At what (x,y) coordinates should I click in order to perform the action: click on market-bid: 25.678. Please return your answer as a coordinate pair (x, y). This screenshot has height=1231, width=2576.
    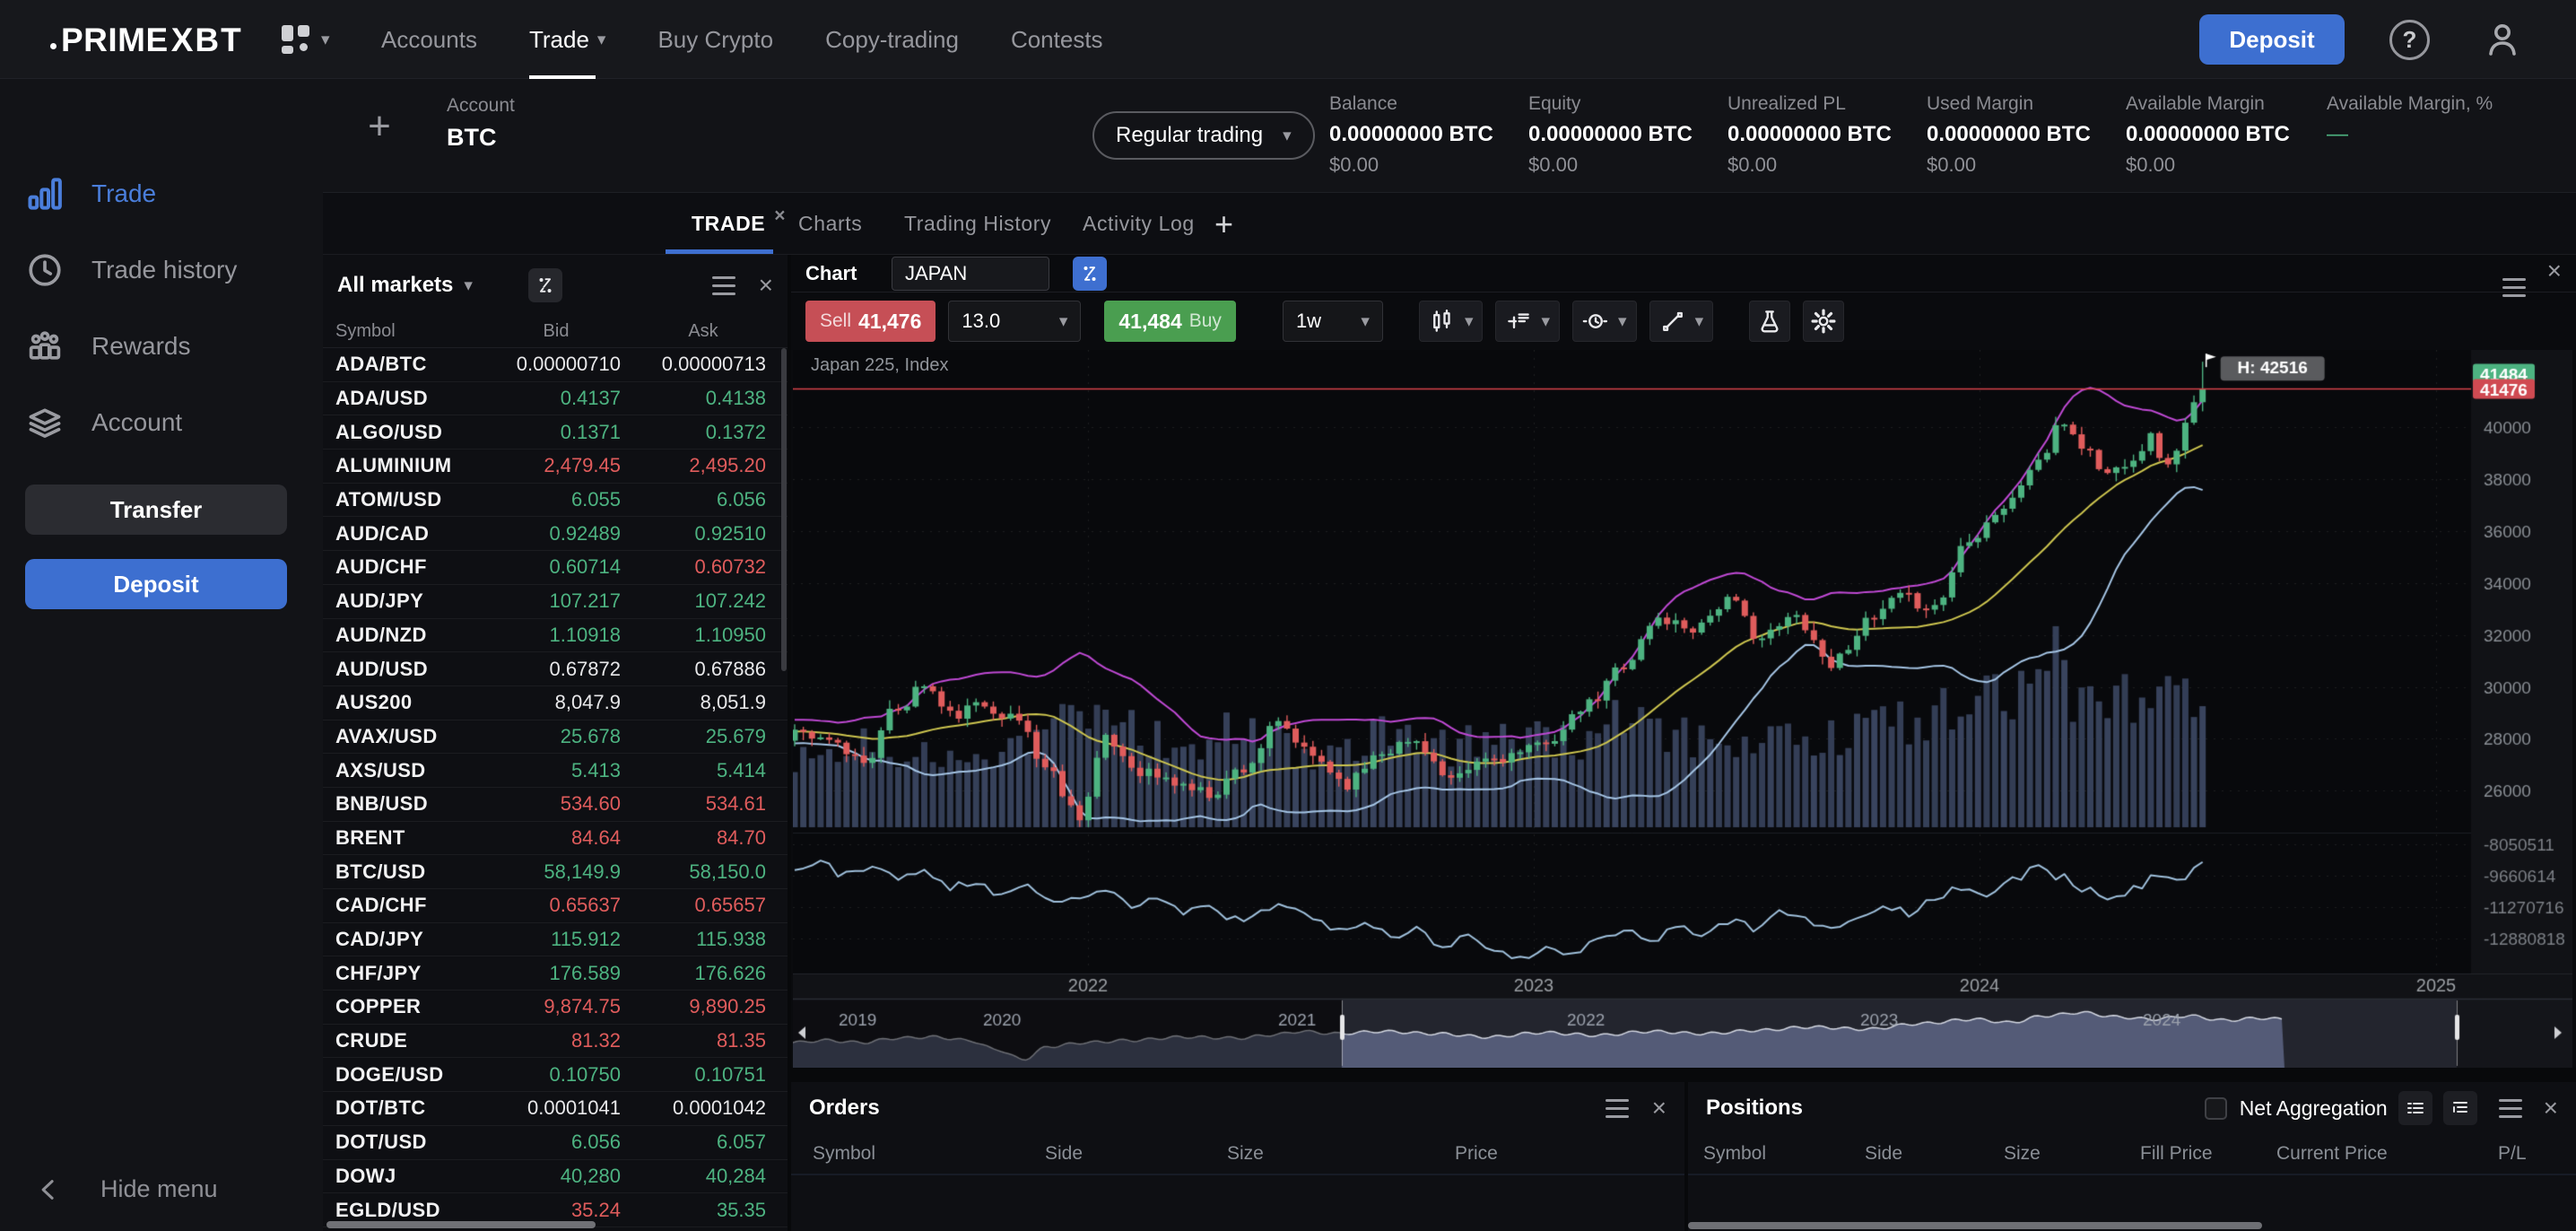
    Looking at the image, I should click on (552, 736).